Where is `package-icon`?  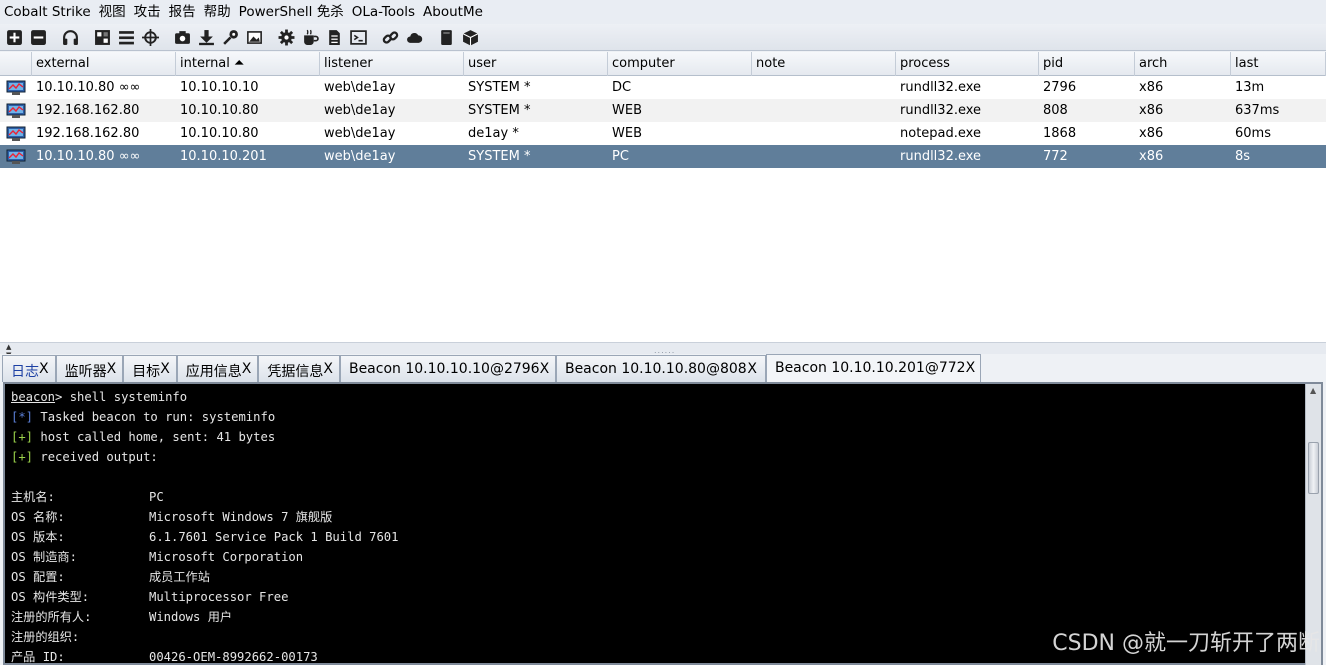
package-icon is located at coordinates (470, 37).